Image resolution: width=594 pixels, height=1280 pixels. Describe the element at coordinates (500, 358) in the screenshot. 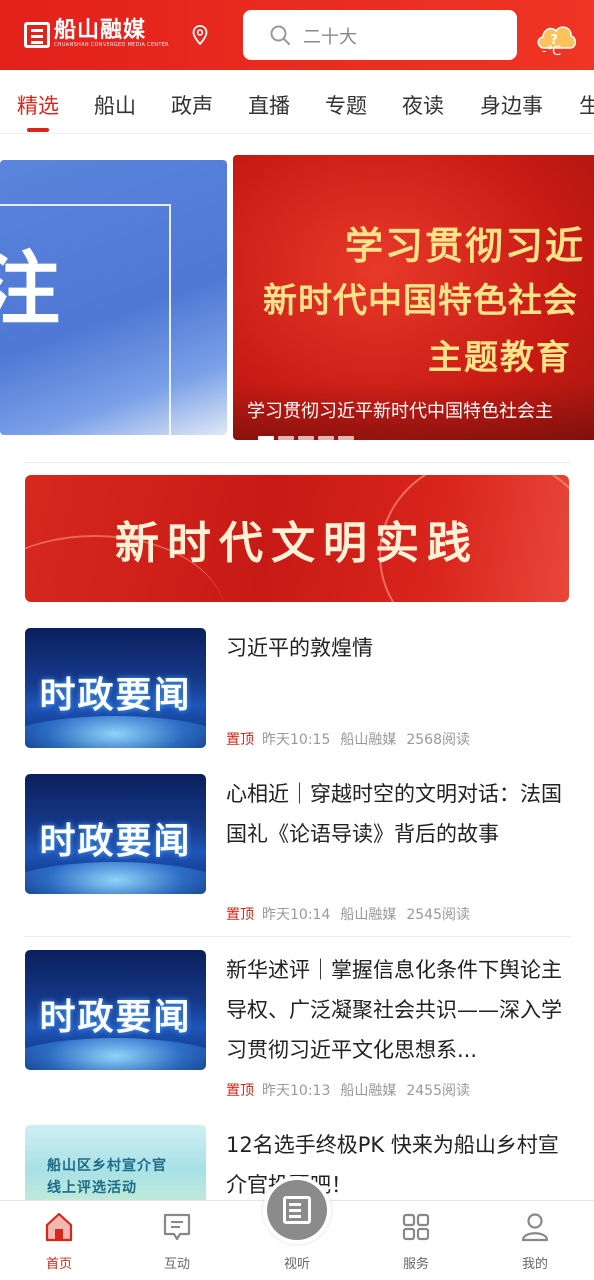

I see `slide-headline-line3: 主题教育` at that location.